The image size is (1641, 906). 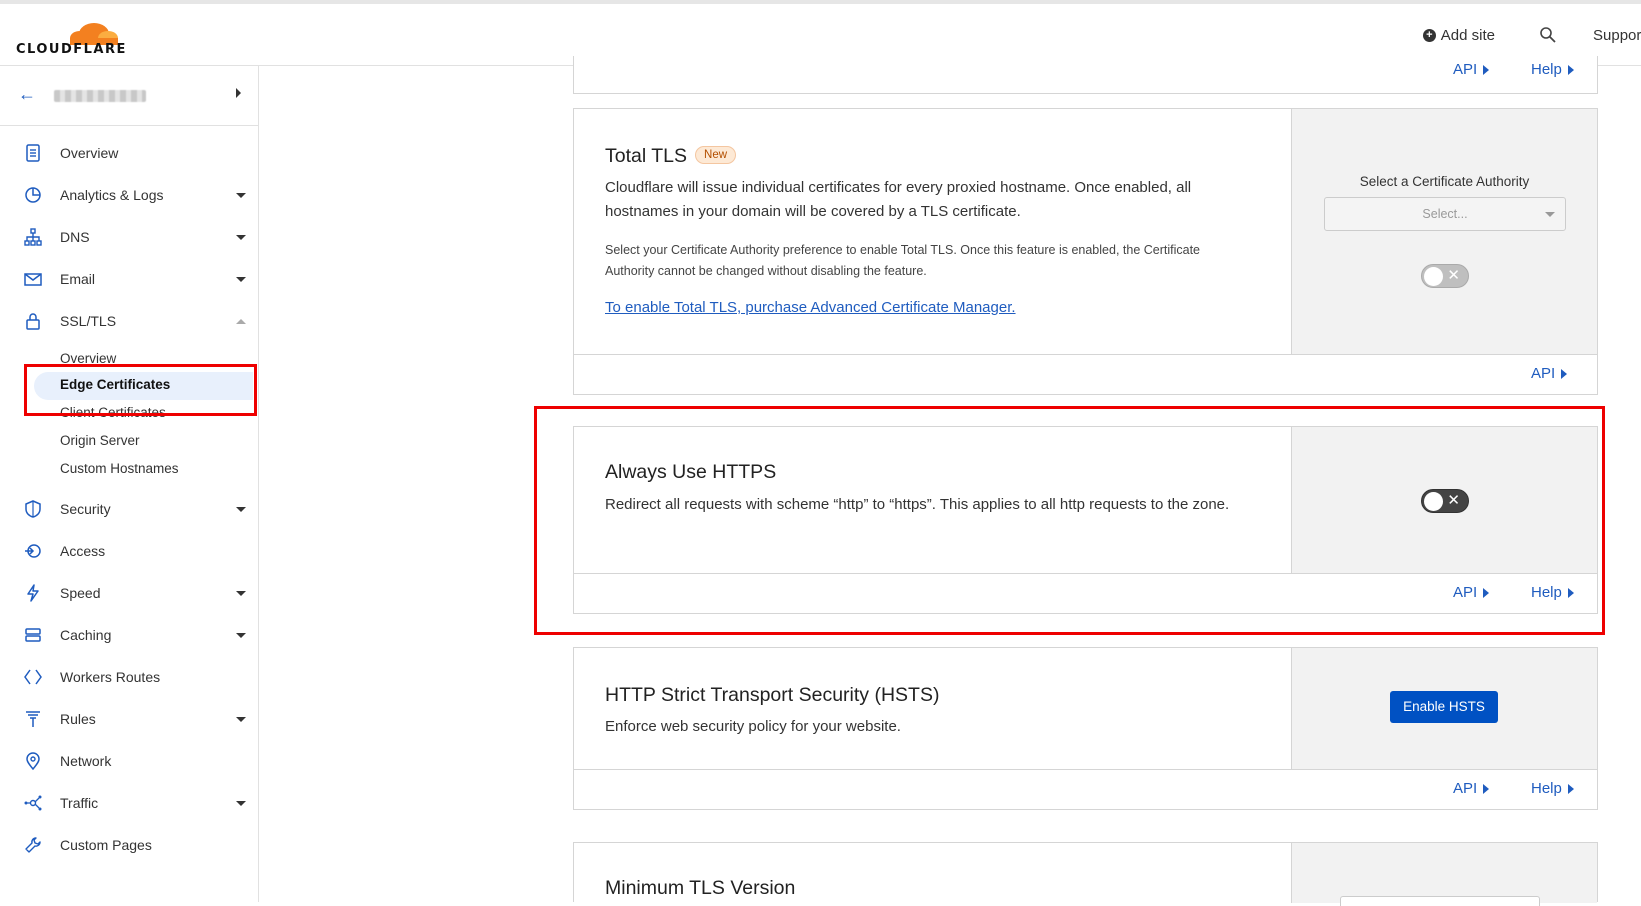 I want to click on sidebar-item-network: Network, so click(x=129, y=761).